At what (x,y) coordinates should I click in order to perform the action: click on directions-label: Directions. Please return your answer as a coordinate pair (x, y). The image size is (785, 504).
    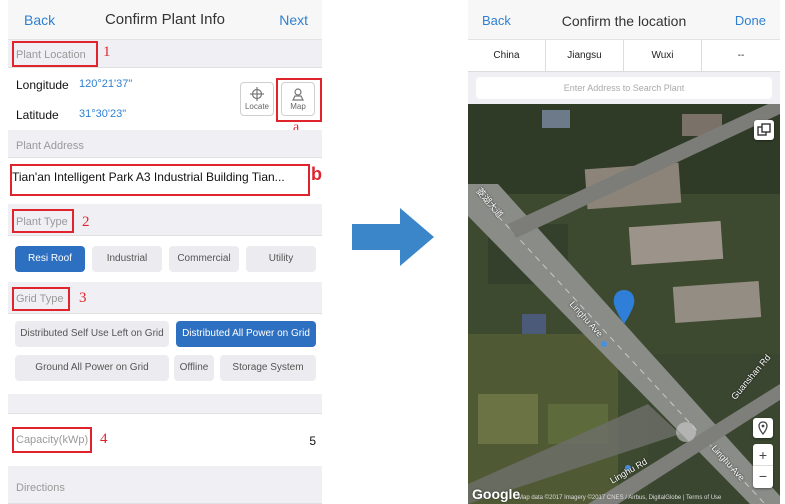
    Looking at the image, I should click on (40, 488).